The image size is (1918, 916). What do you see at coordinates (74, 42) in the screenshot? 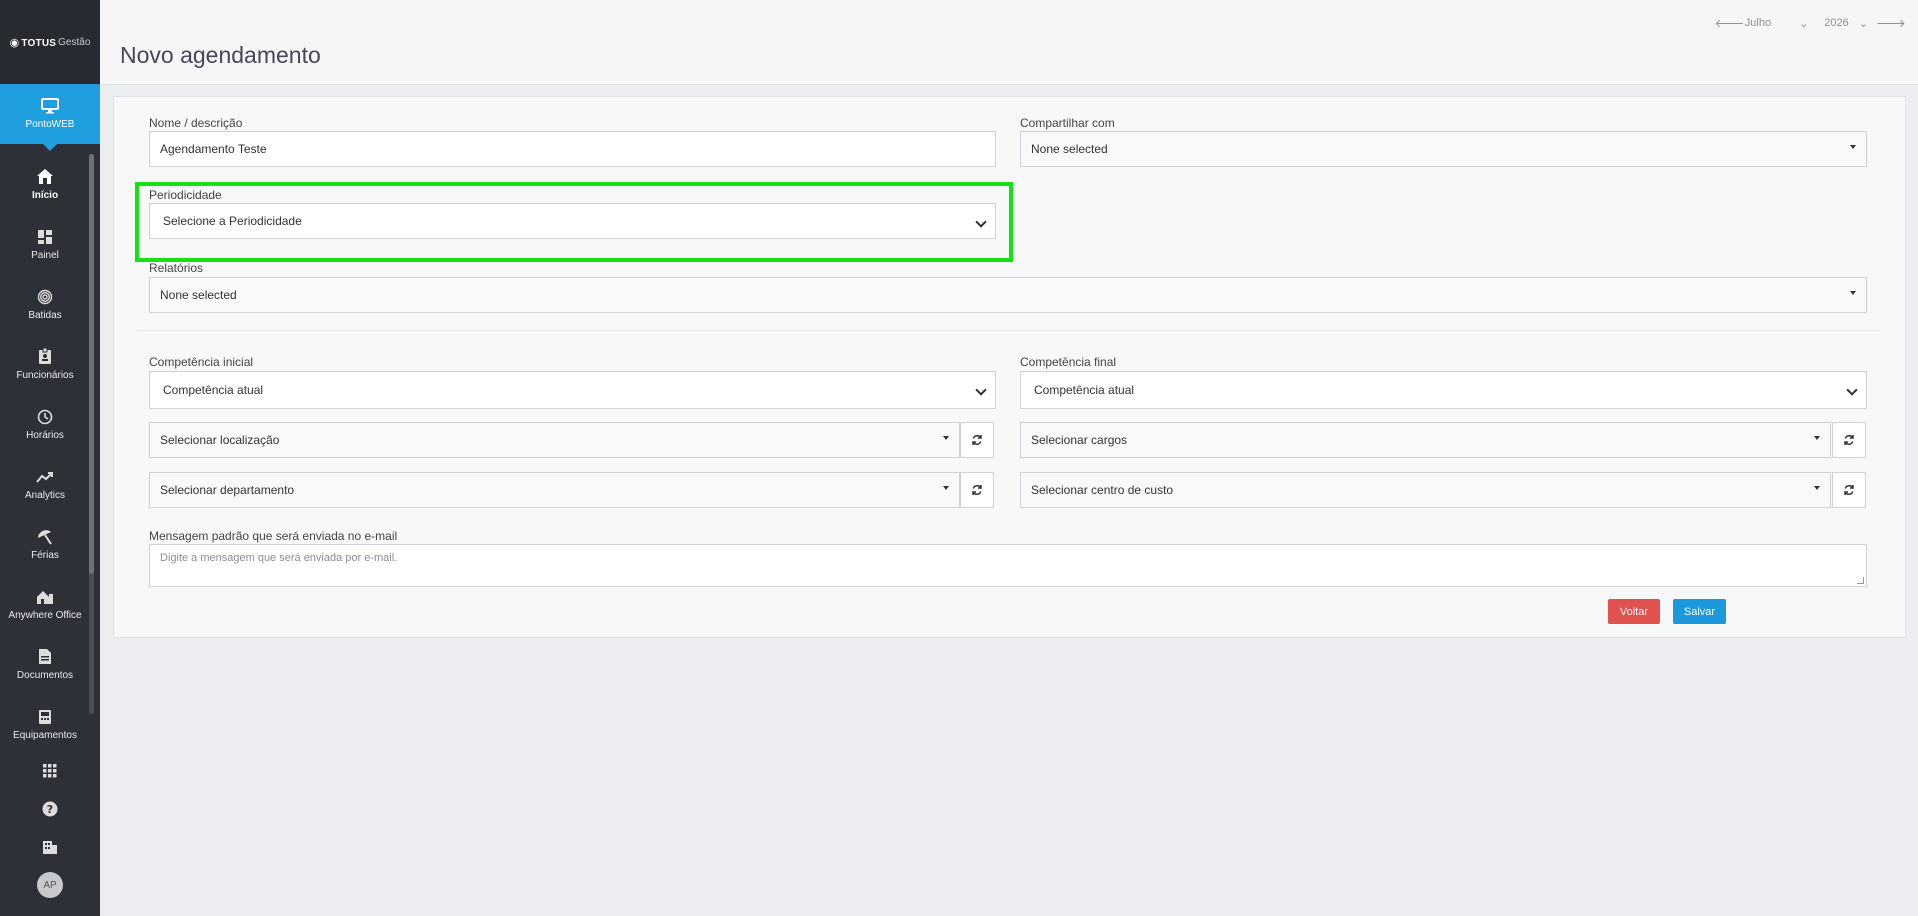
I see `brand-sub: Gestão` at bounding box center [74, 42].